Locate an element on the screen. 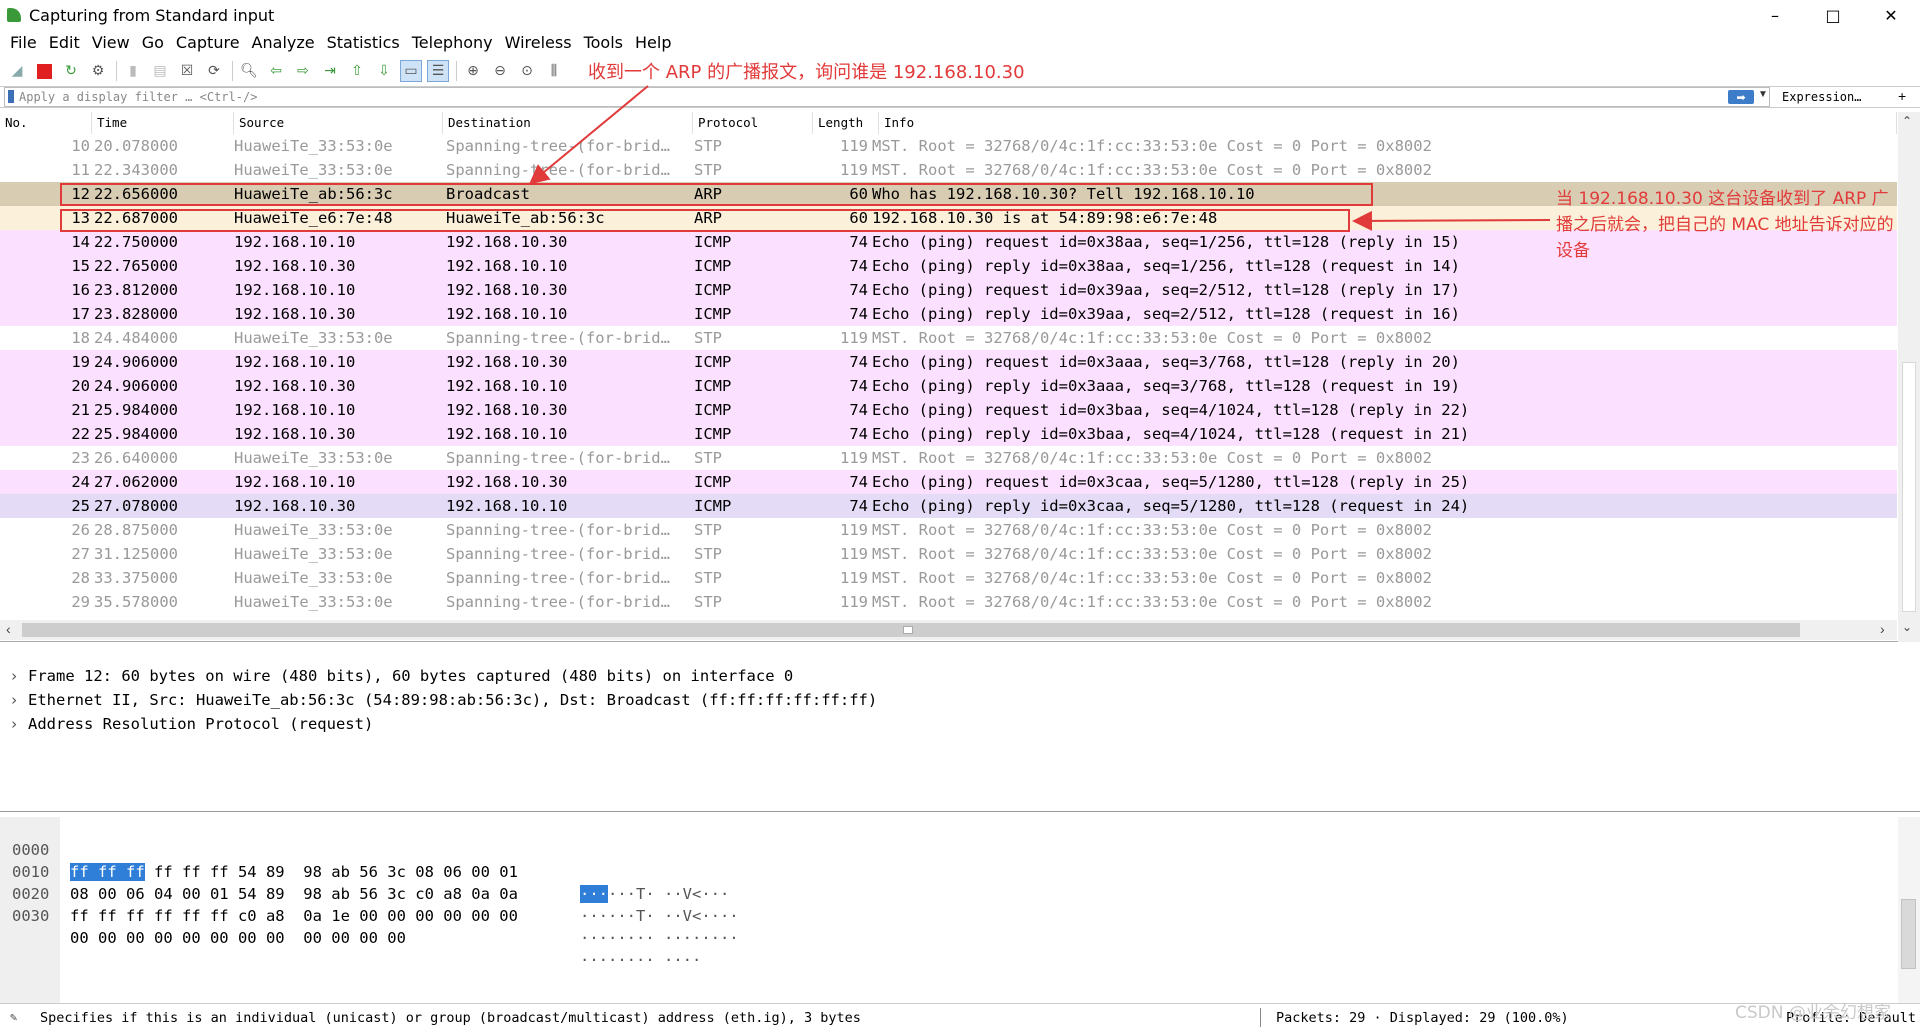 The width and height of the screenshot is (1920, 1030). column-header-no: No. is located at coordinates (46, 123).